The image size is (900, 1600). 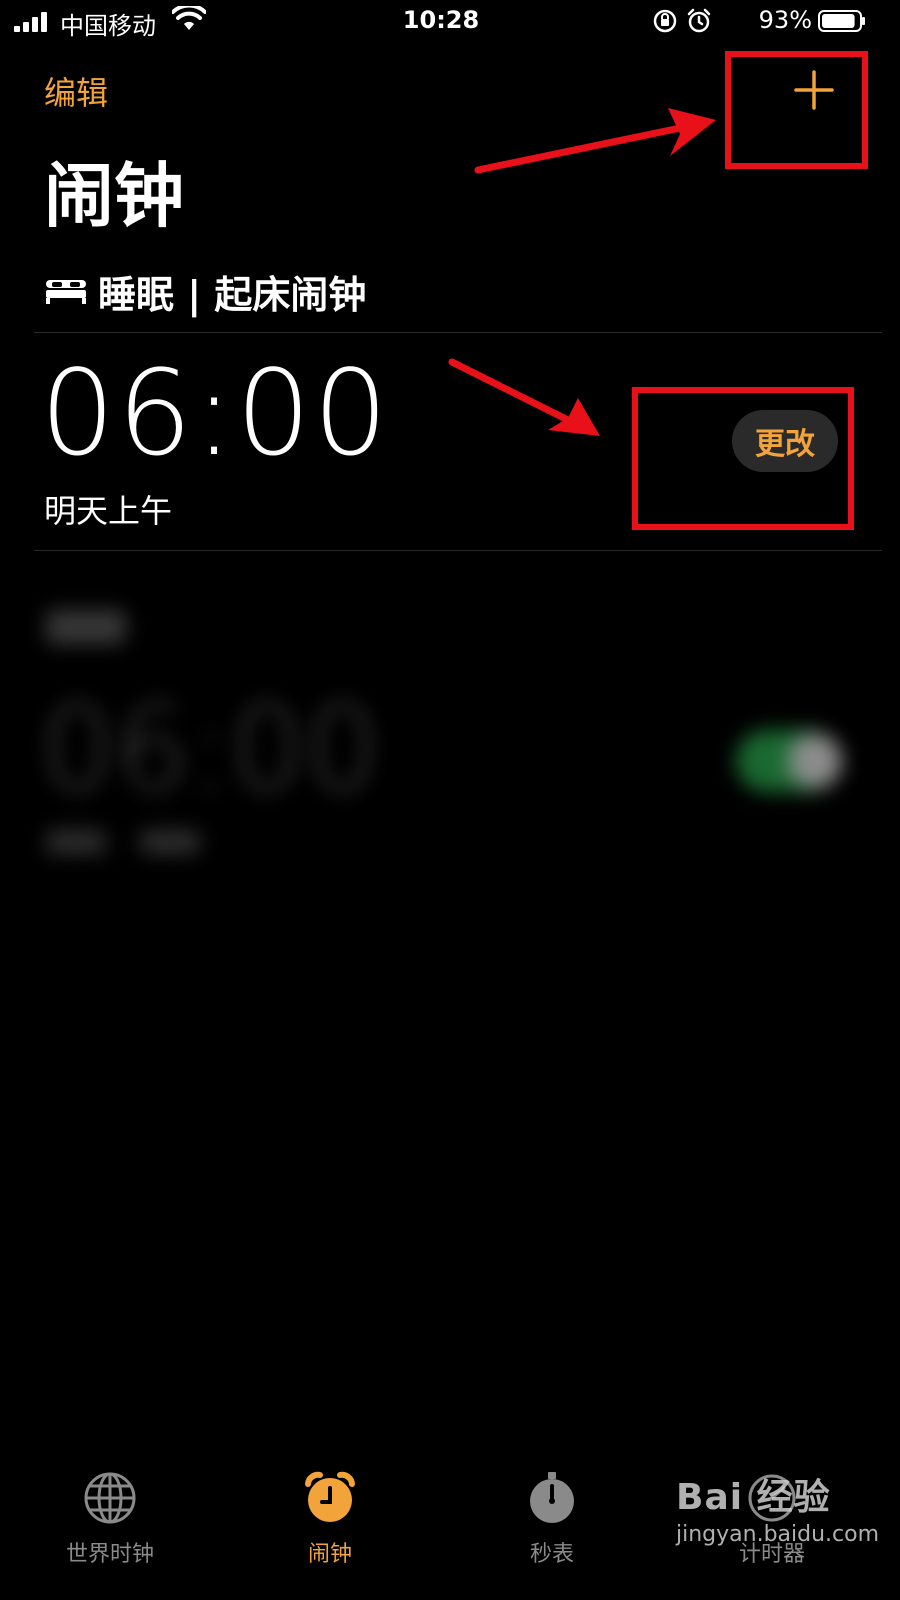 I want to click on battery-icon, so click(x=841, y=21).